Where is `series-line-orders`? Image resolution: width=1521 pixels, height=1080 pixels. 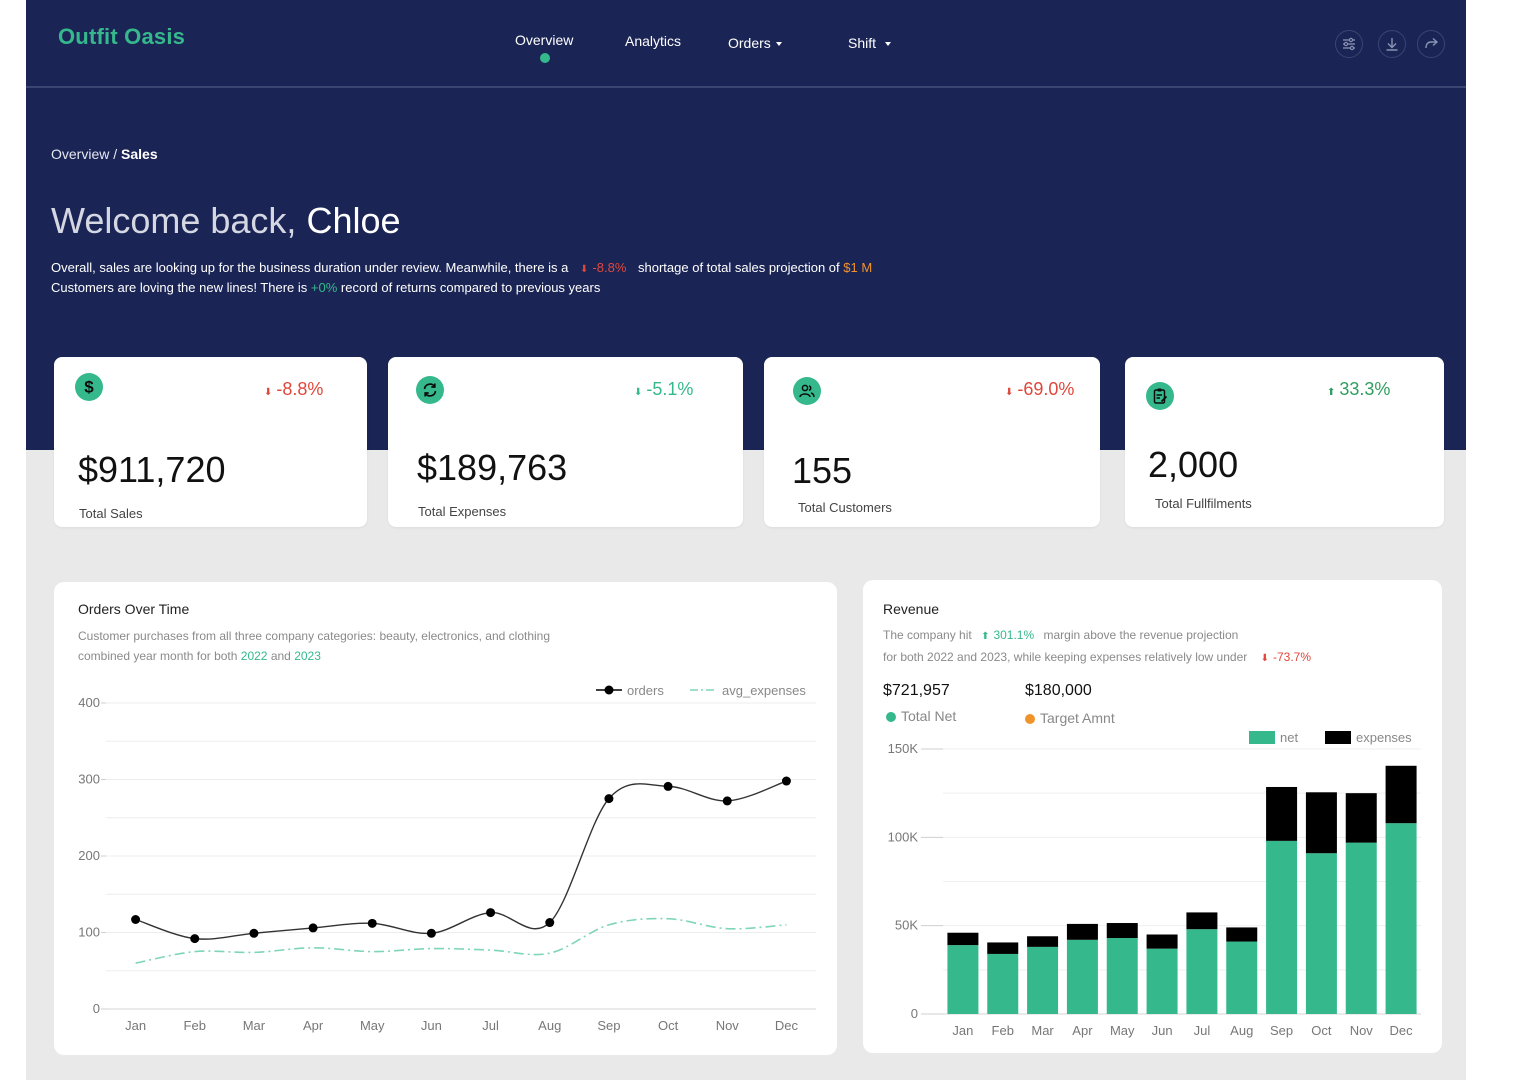 series-line-orders is located at coordinates (461, 860).